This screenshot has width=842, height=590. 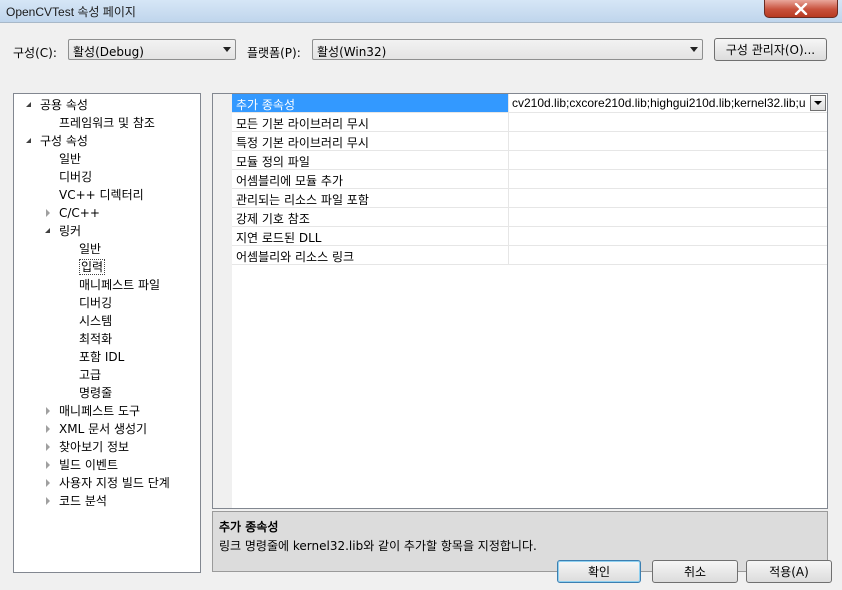 What do you see at coordinates (35, 53) in the screenshot?
I see `config-label: 구성(C):` at bounding box center [35, 53].